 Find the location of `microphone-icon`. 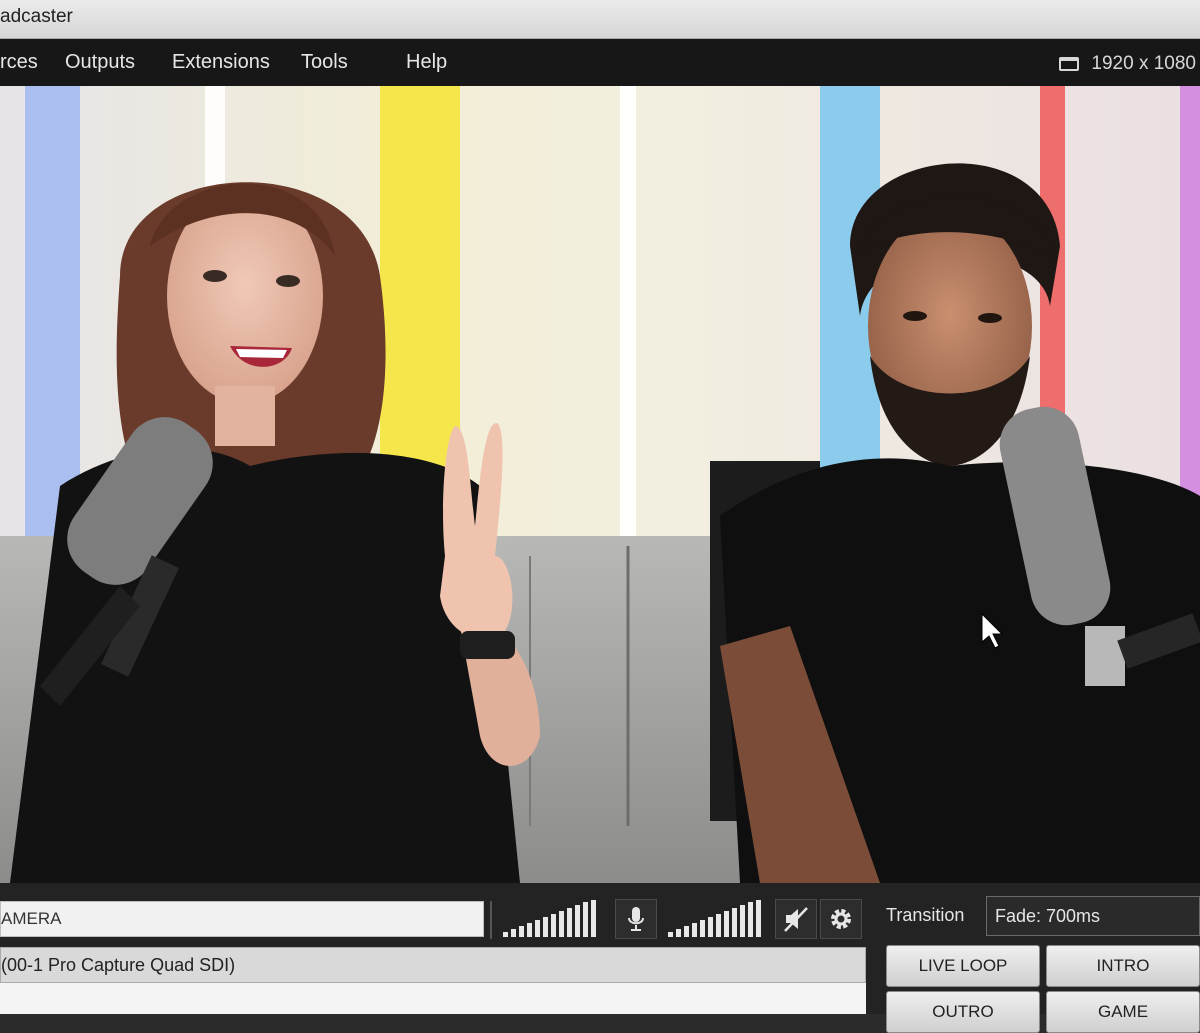

microphone-icon is located at coordinates (636, 919).